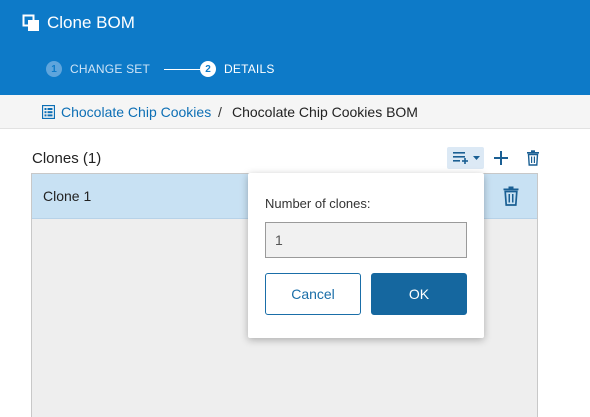 Image resolution: width=590 pixels, height=417 pixels. What do you see at coordinates (249, 69) in the screenshot?
I see `step-2-label: DETAILS` at bounding box center [249, 69].